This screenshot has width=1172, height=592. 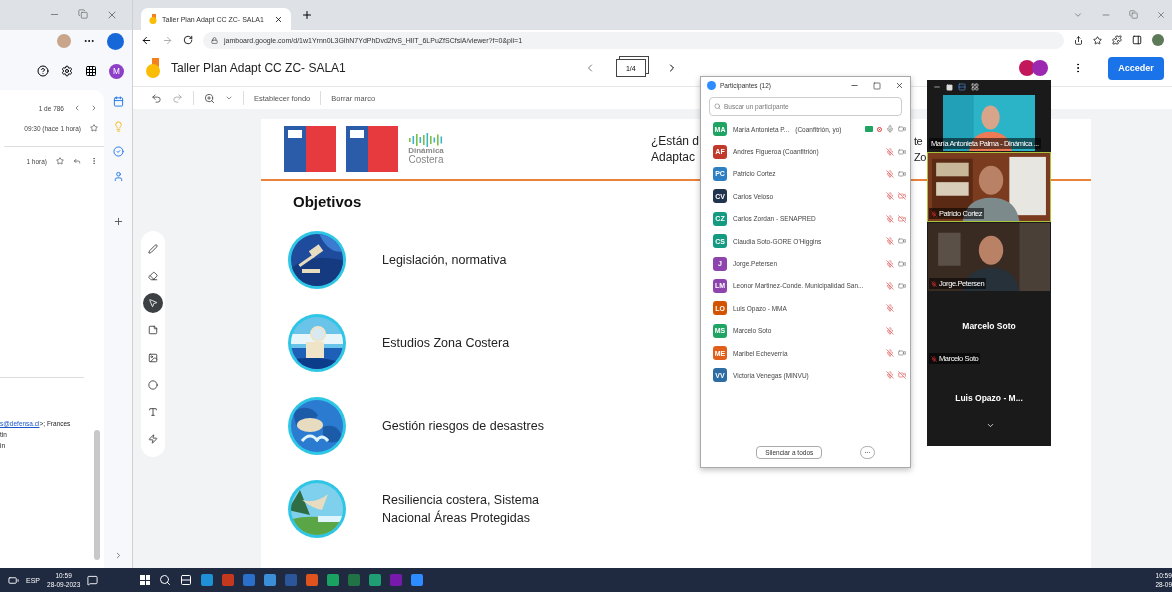 What do you see at coordinates (167, 40) in the screenshot?
I see `forward-icon` at bounding box center [167, 40].